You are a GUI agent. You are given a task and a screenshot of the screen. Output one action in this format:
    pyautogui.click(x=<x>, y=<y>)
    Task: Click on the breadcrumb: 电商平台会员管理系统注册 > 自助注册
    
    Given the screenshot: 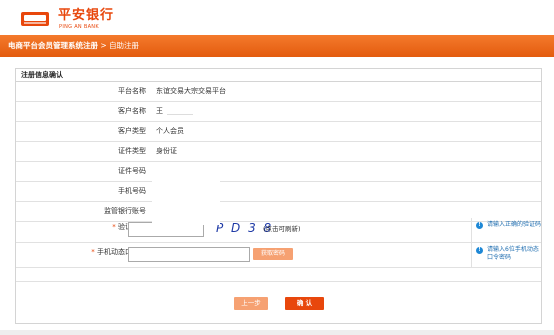 What is the action you would take?
    pyautogui.click(x=73, y=46)
    